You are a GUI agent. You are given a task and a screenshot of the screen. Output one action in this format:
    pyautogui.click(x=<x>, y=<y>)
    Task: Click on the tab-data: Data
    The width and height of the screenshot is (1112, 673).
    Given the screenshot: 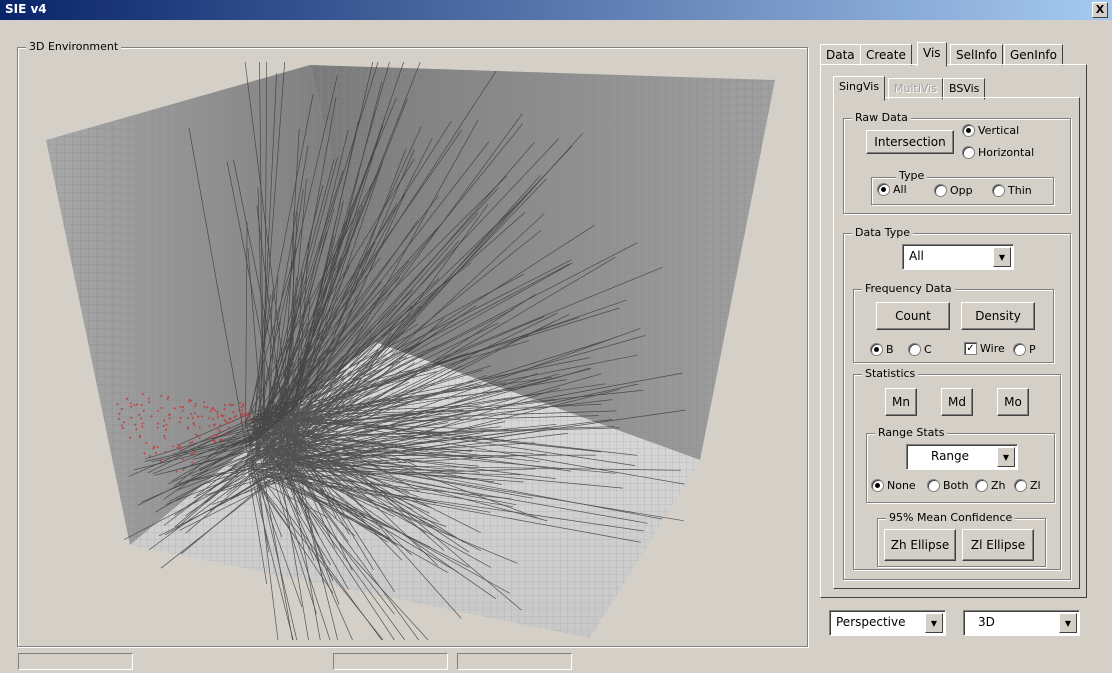 What is the action you would take?
    pyautogui.click(x=840, y=55)
    